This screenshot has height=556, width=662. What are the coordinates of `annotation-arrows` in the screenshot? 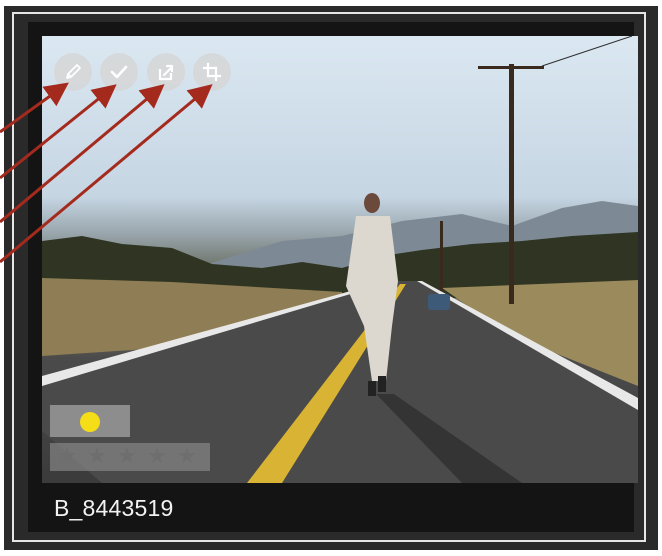 It's located at (106, 173).